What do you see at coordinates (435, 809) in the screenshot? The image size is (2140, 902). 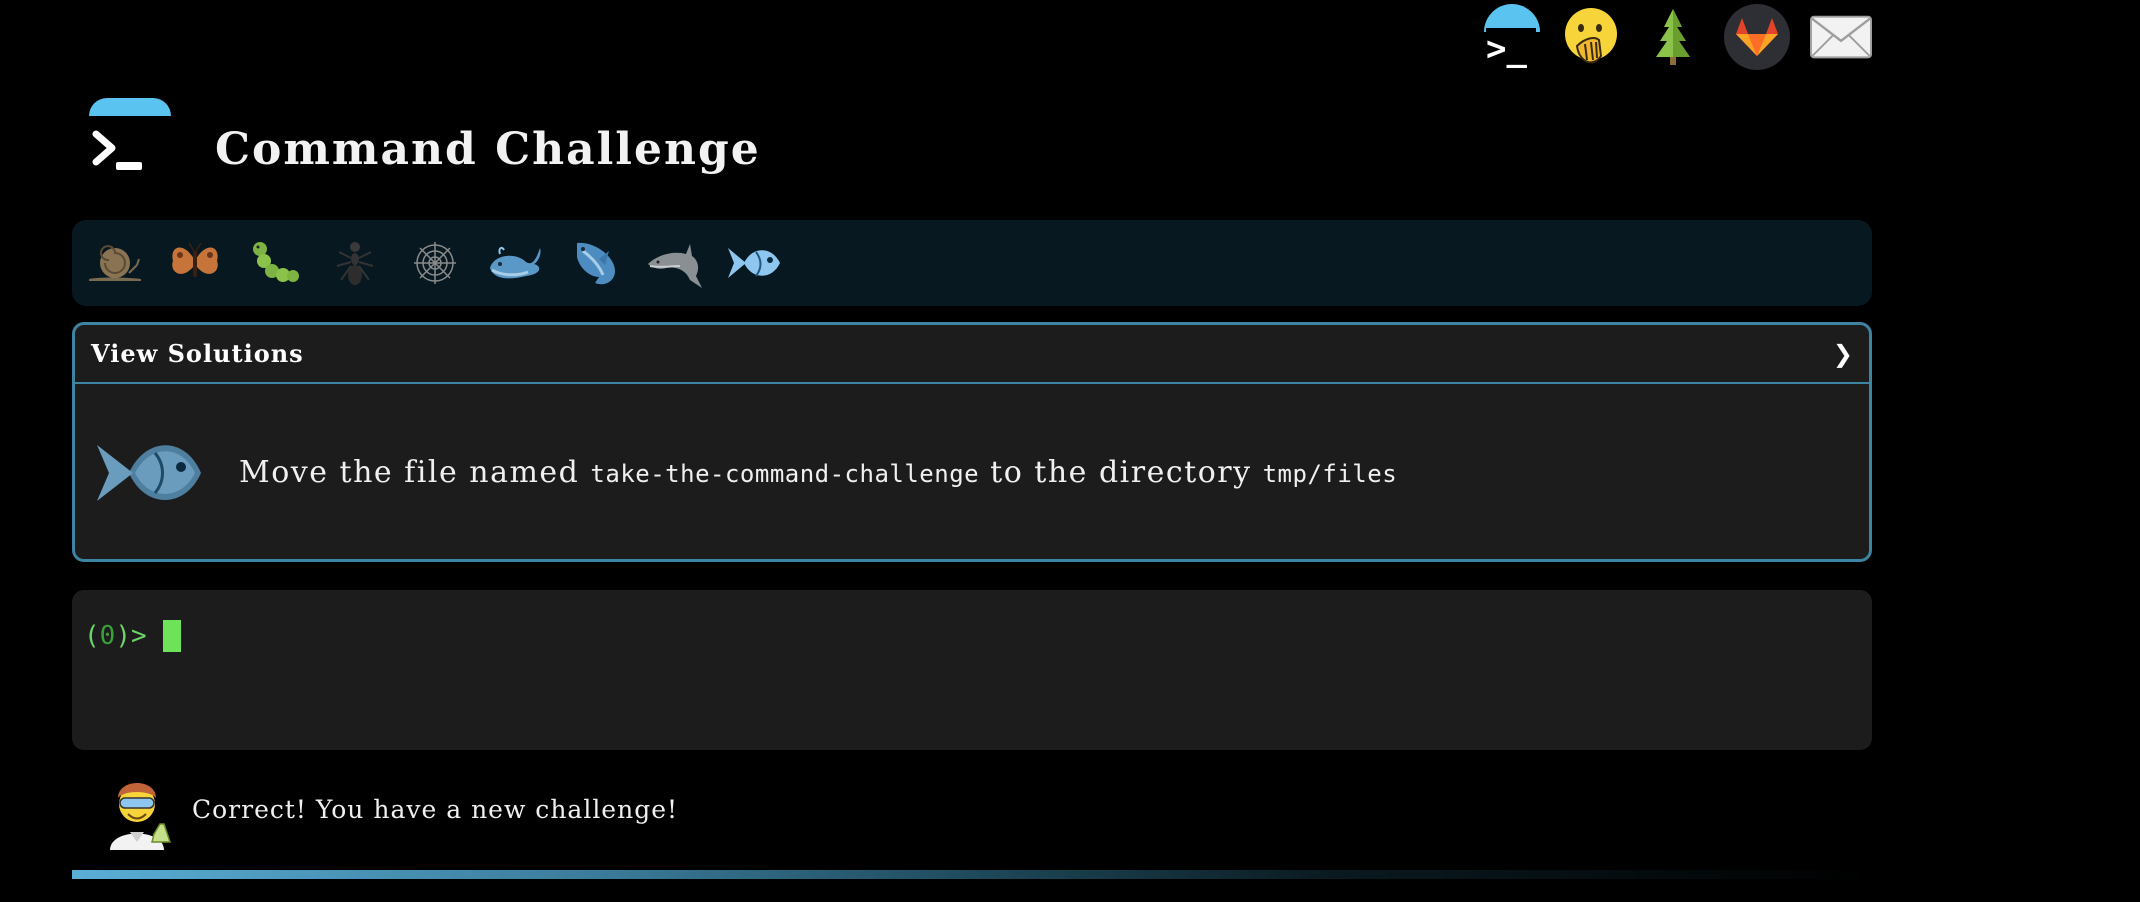 I see `feedback-message: Correct! You have a new challenge!` at bounding box center [435, 809].